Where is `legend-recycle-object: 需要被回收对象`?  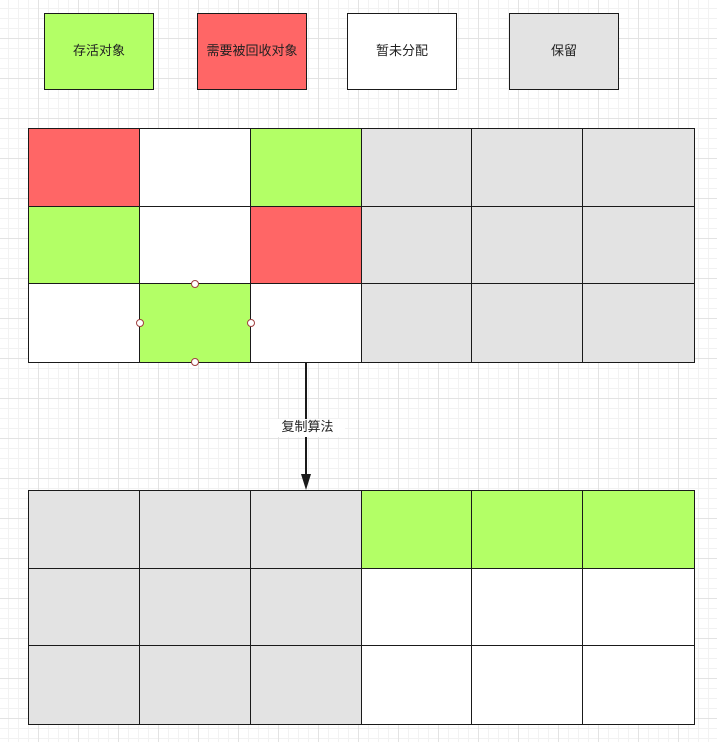
legend-recycle-object: 需要被回收对象 is located at coordinates (252, 51).